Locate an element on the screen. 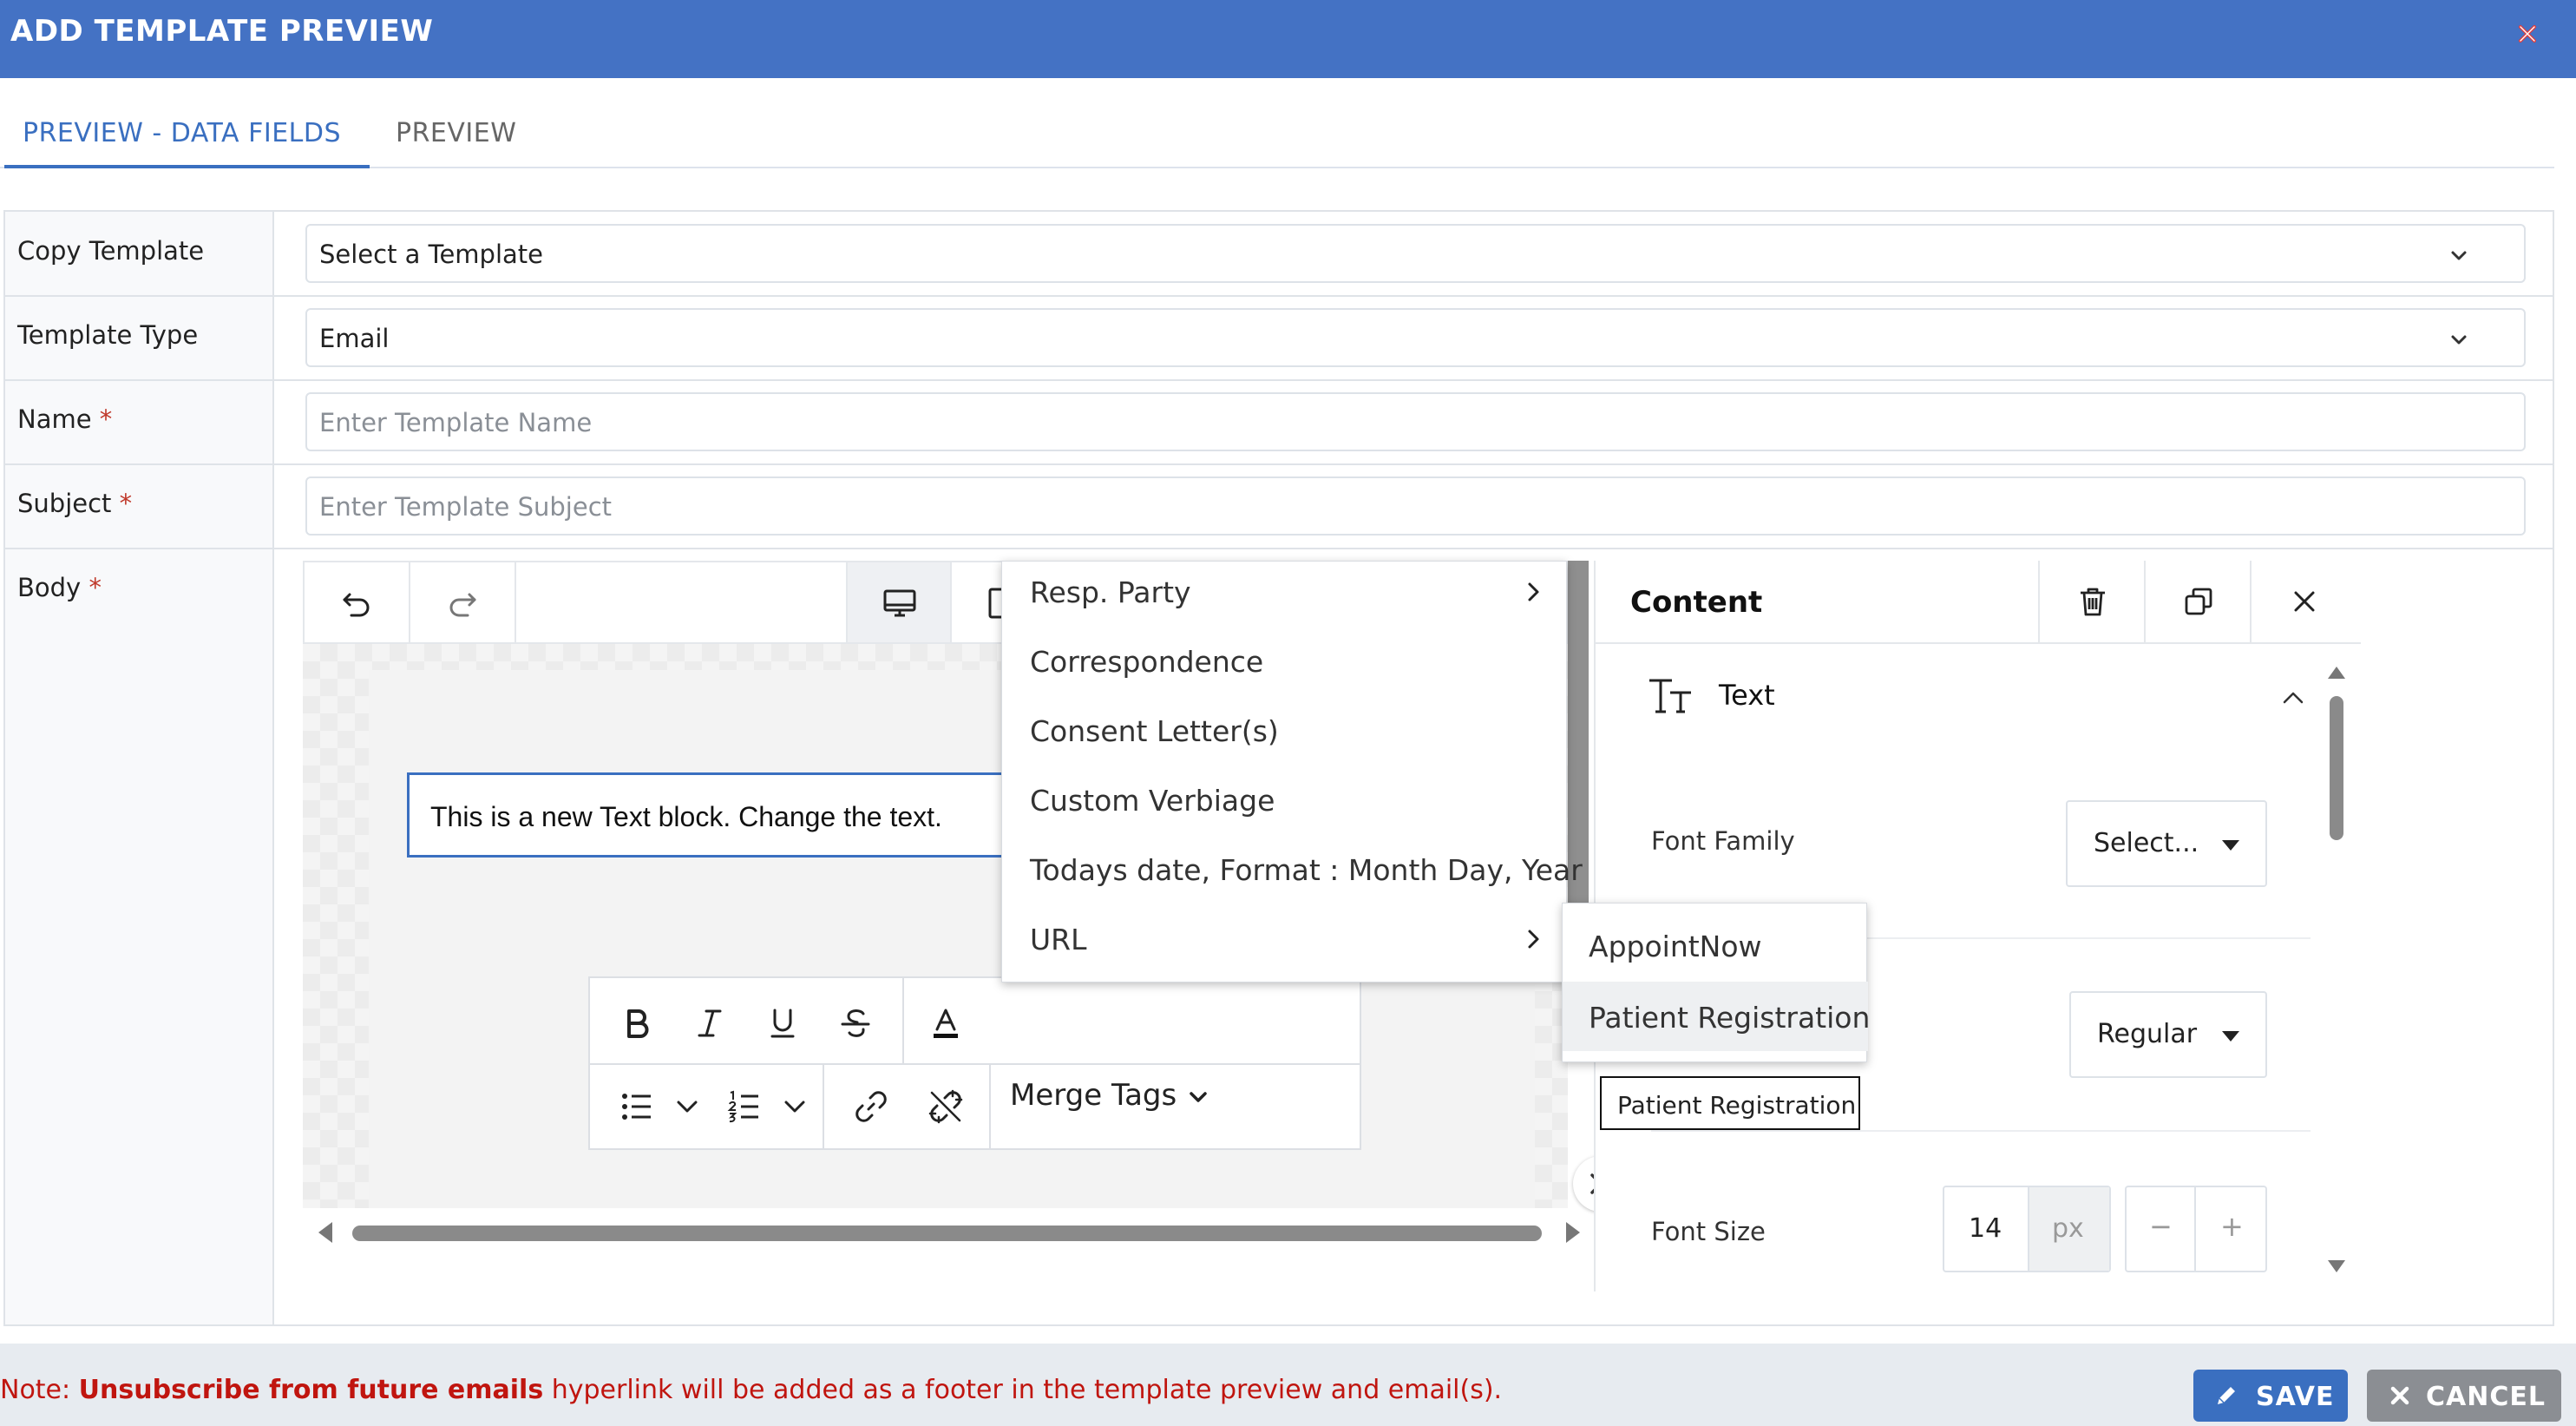  duplicate-button is located at coordinates (2197, 601).